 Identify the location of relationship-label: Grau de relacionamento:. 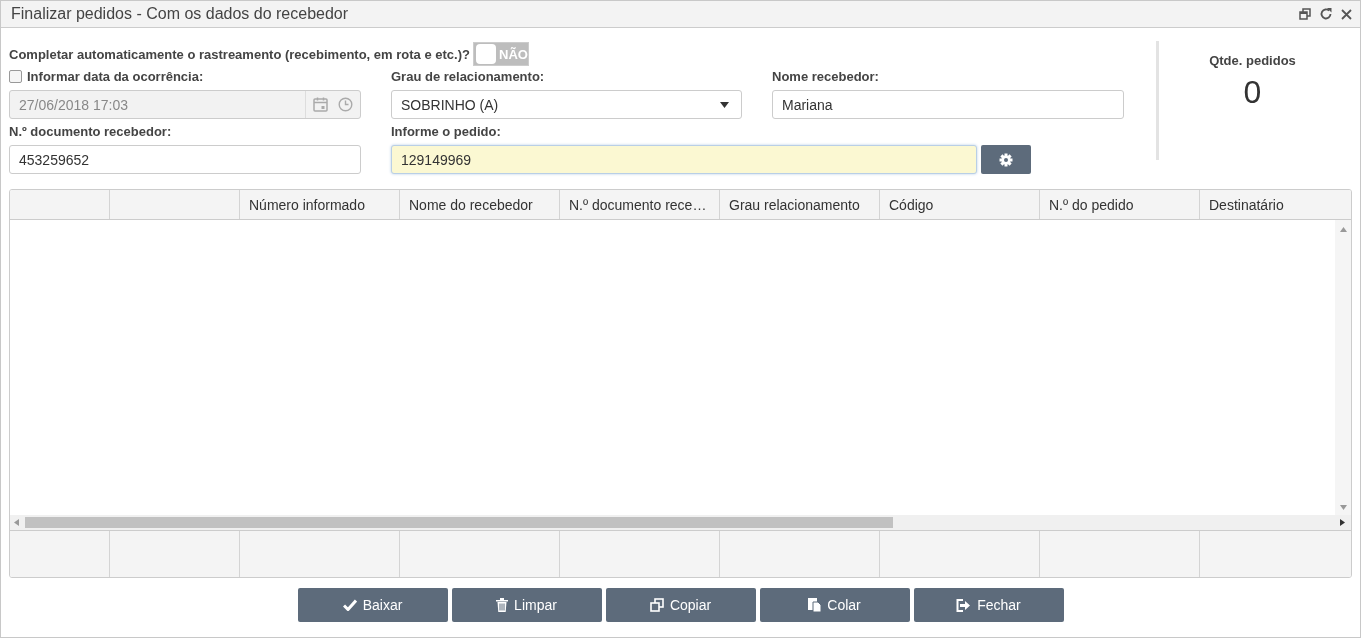
(468, 76).